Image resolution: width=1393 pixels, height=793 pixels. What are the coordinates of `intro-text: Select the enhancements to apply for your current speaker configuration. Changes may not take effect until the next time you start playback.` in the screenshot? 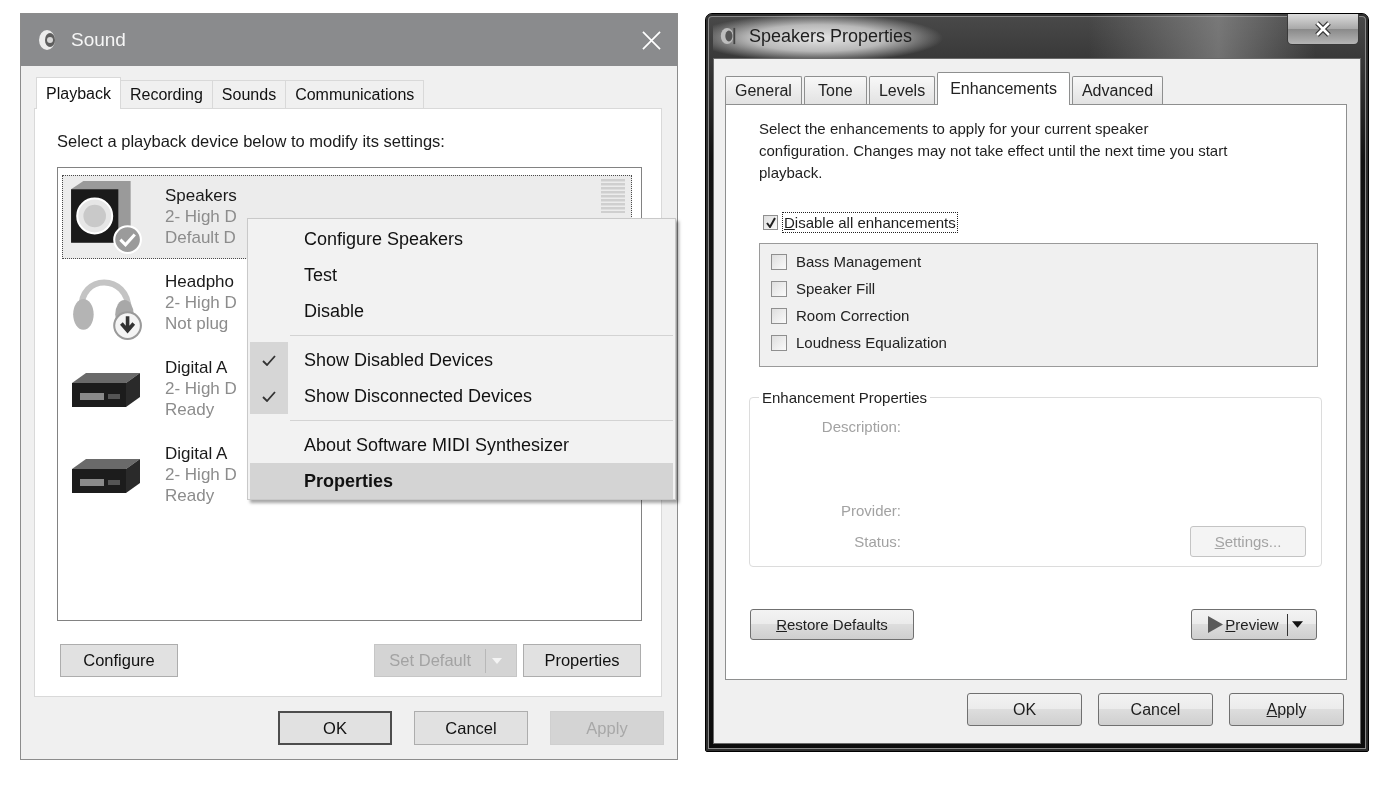 It's located at (993, 151).